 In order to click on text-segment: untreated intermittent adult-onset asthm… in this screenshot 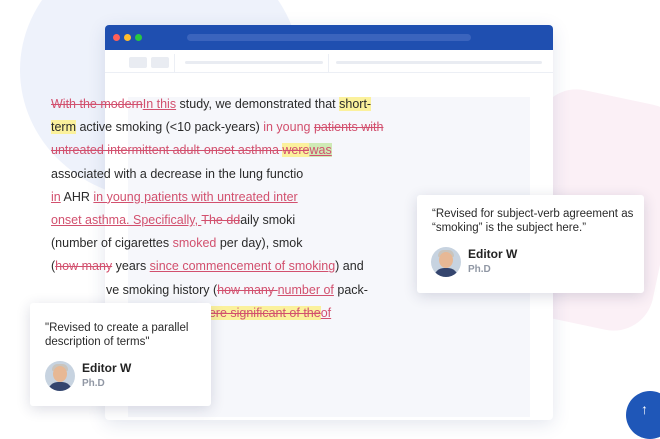, I will do `click(167, 150)`.